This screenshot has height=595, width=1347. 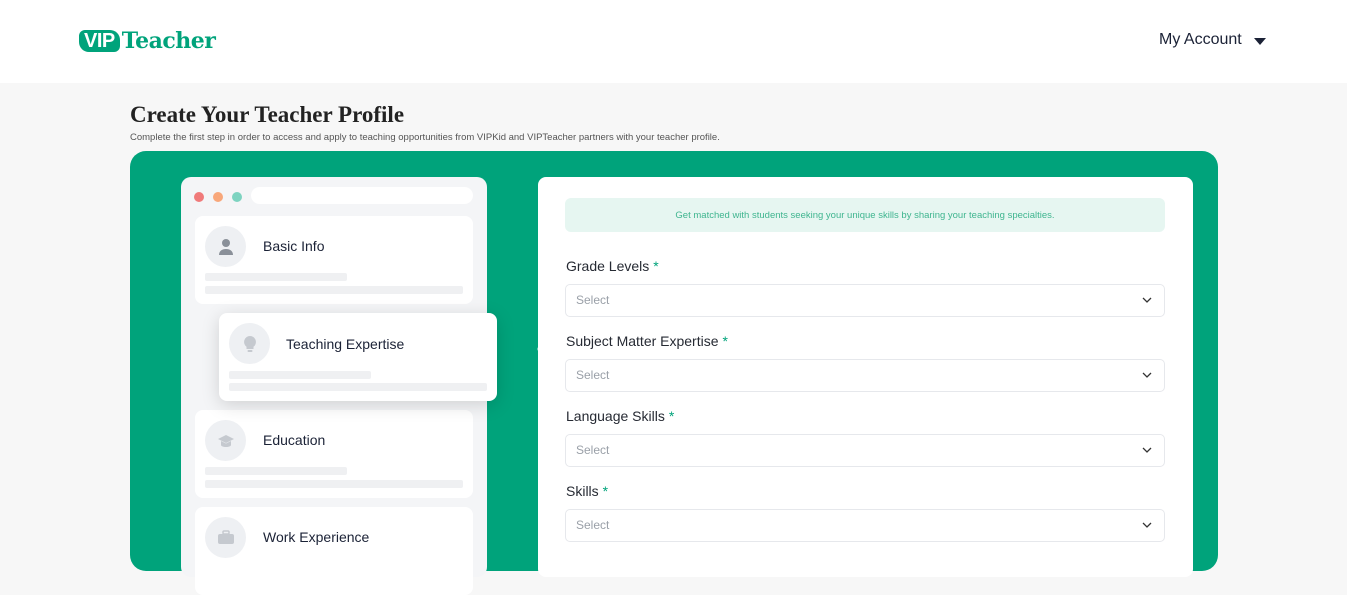 I want to click on user-icon, so click(x=225, y=246).